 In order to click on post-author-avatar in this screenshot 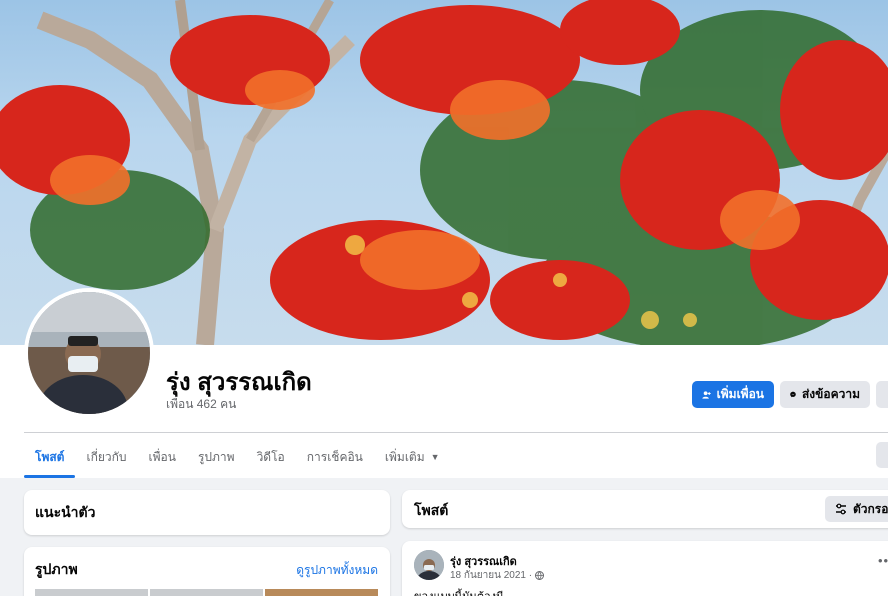, I will do `click(429, 565)`.